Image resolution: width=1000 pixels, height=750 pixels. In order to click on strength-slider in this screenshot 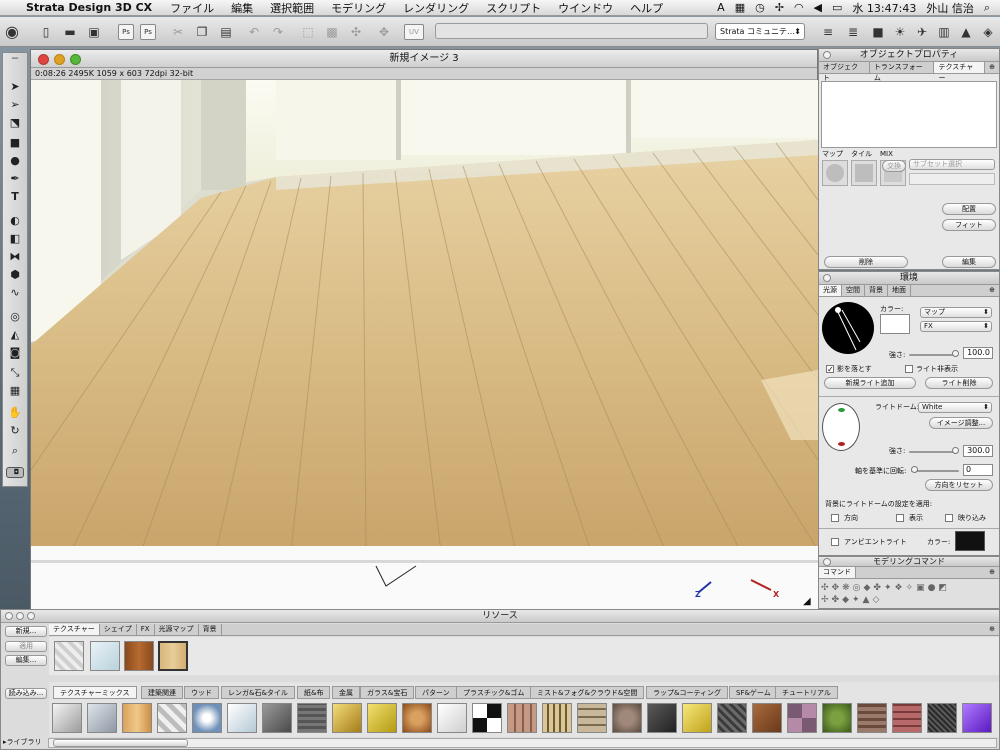, I will do `click(933, 355)`.